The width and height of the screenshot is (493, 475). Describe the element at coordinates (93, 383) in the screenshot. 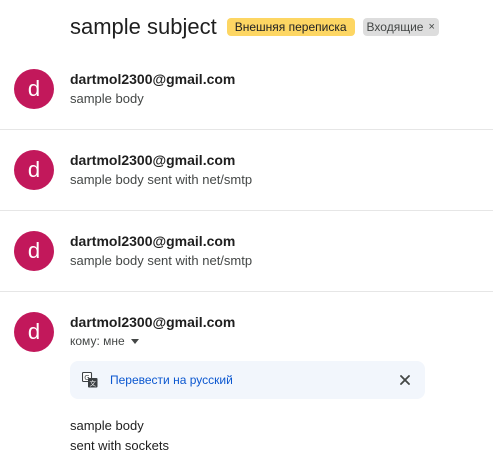

I see `svg-text: 文` at that location.